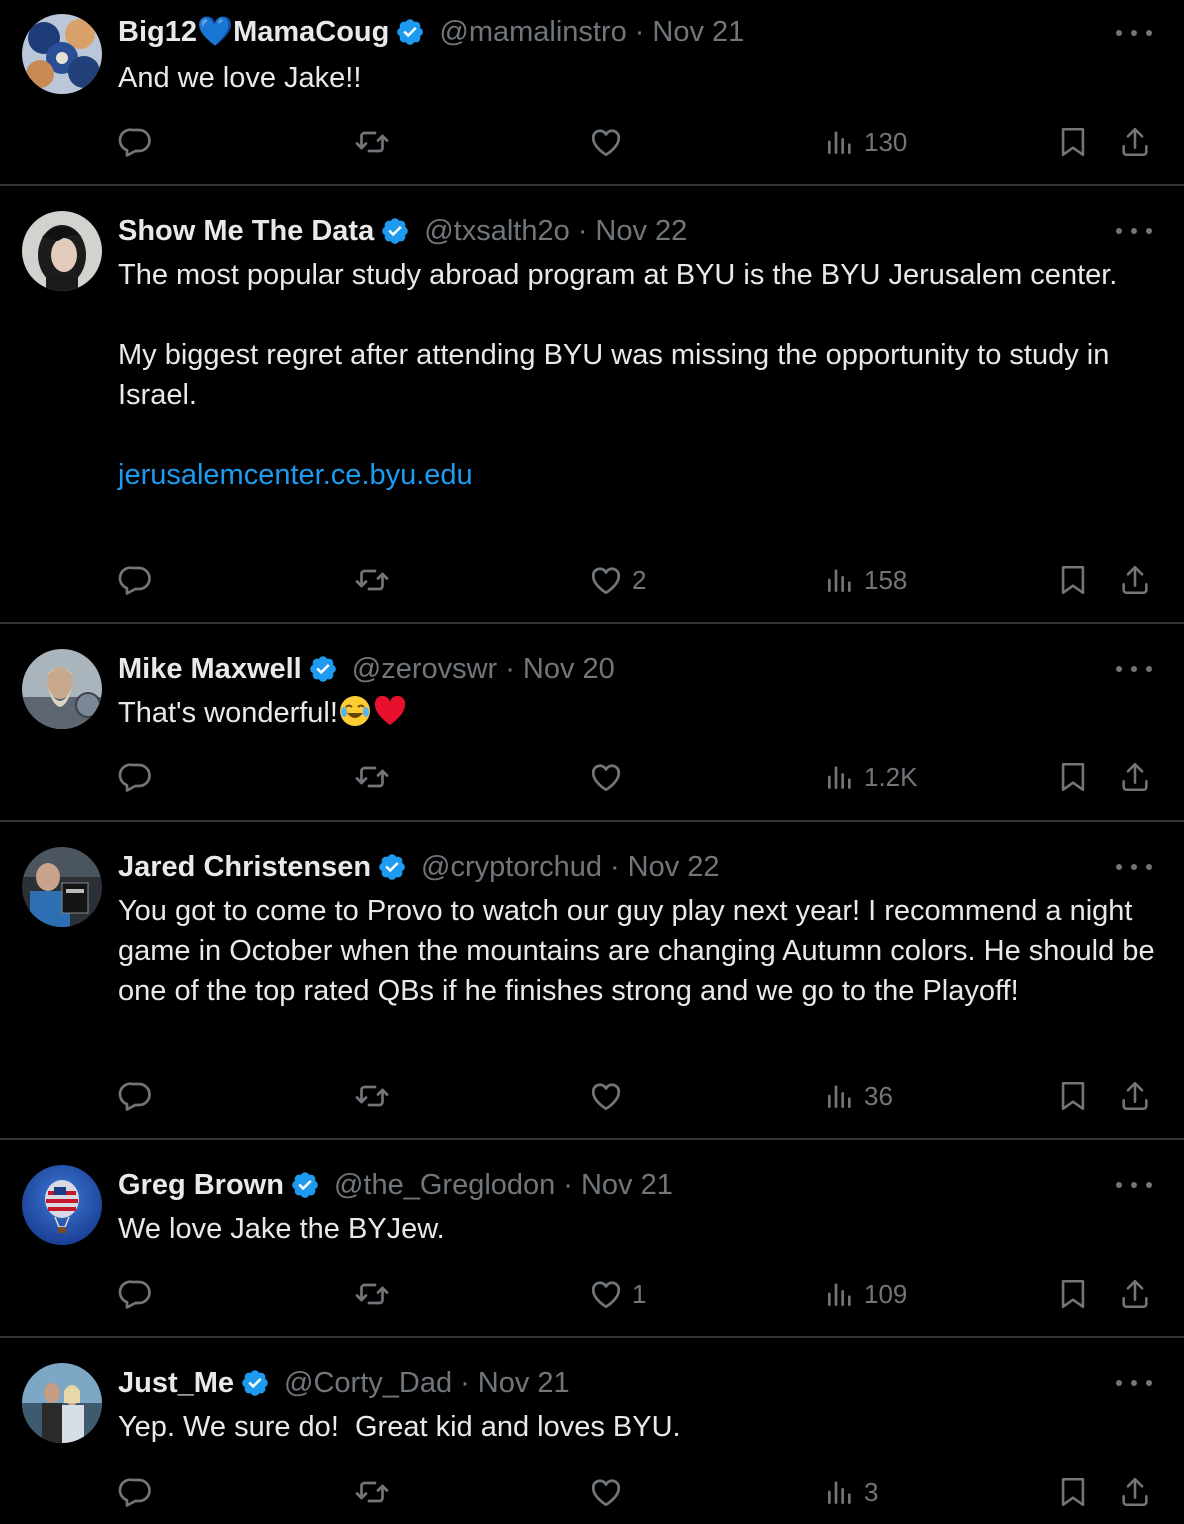 The width and height of the screenshot is (1184, 1524). Describe the element at coordinates (368, 1383) in the screenshot. I see `author-handle: @Corty_Dad` at that location.